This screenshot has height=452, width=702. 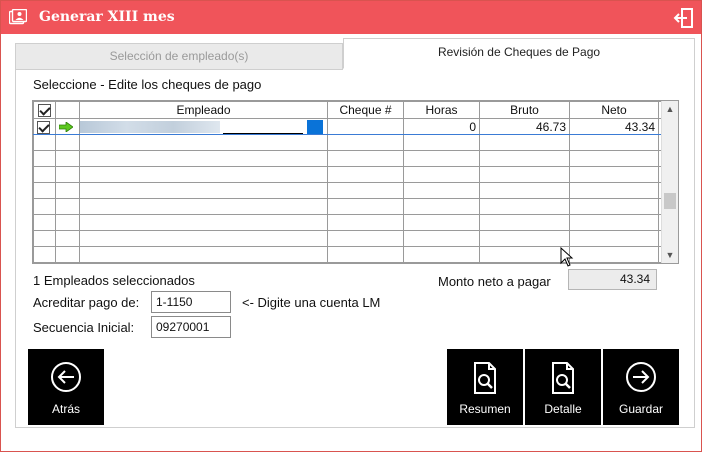 I want to click on row-arrow-icon, so click(x=66, y=127).